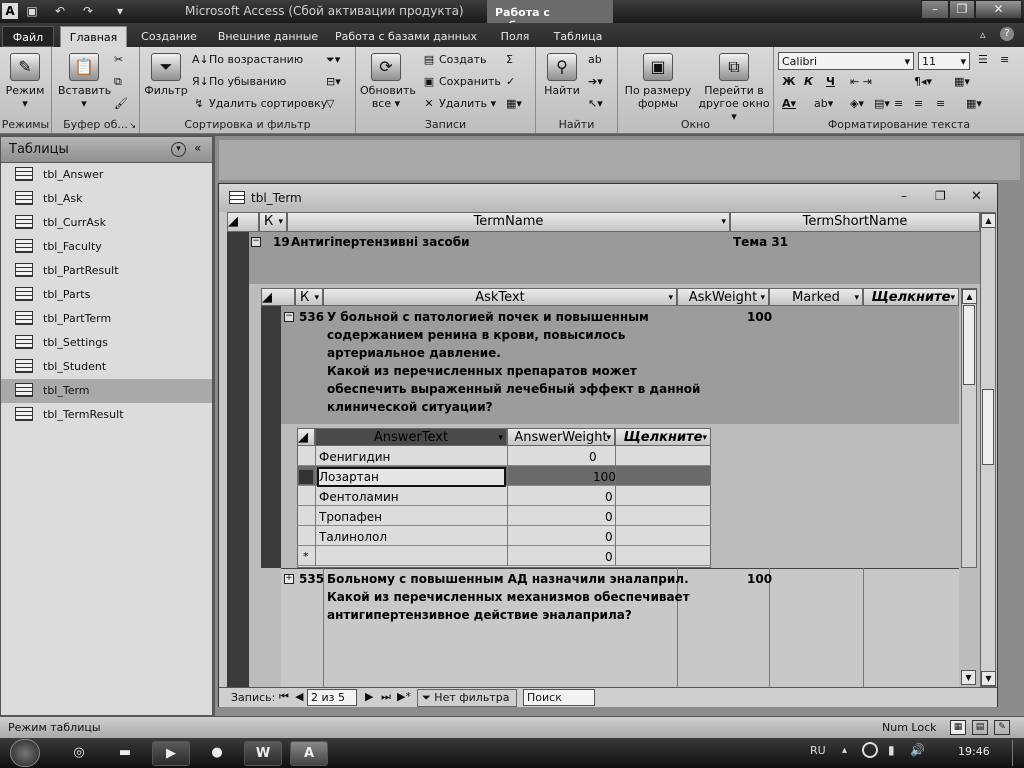 Image resolution: width=1024 pixels, height=768 pixels. Describe the element at coordinates (844, 750) in the screenshot. I see `flag-icon: ▴` at that location.